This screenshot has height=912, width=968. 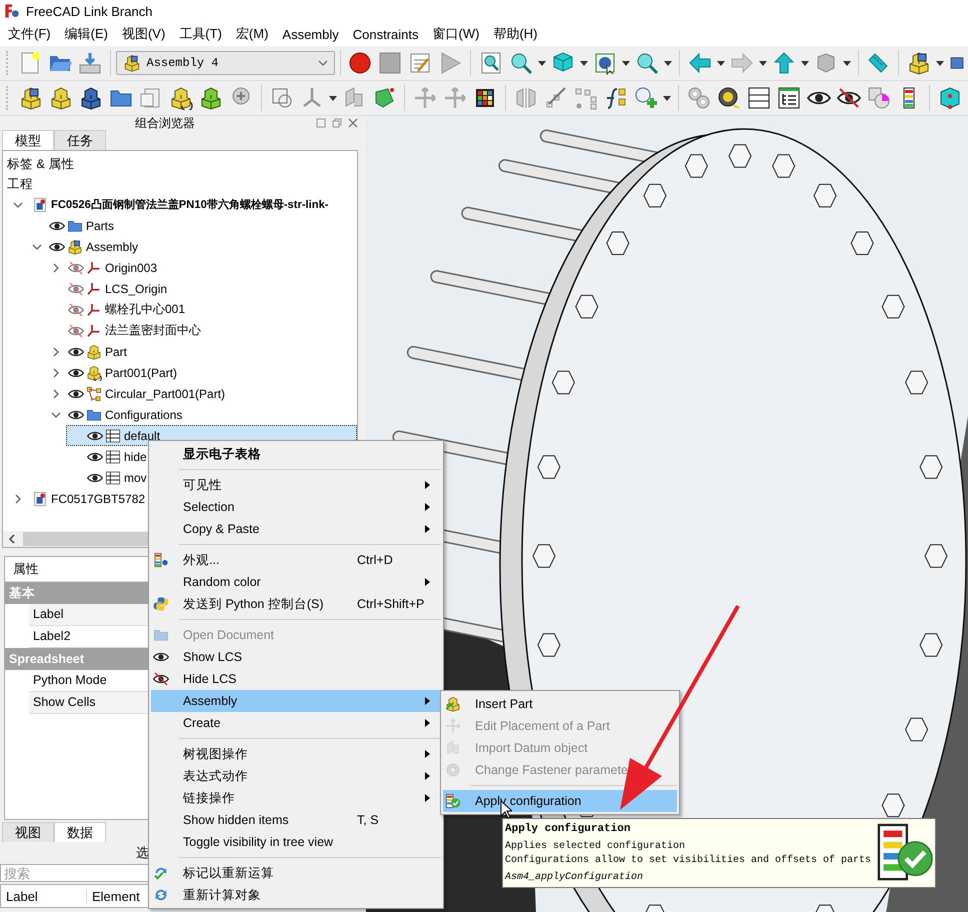 What do you see at coordinates (551, 770) in the screenshot?
I see `menu-item-label: Change Fastener paramete` at bounding box center [551, 770].